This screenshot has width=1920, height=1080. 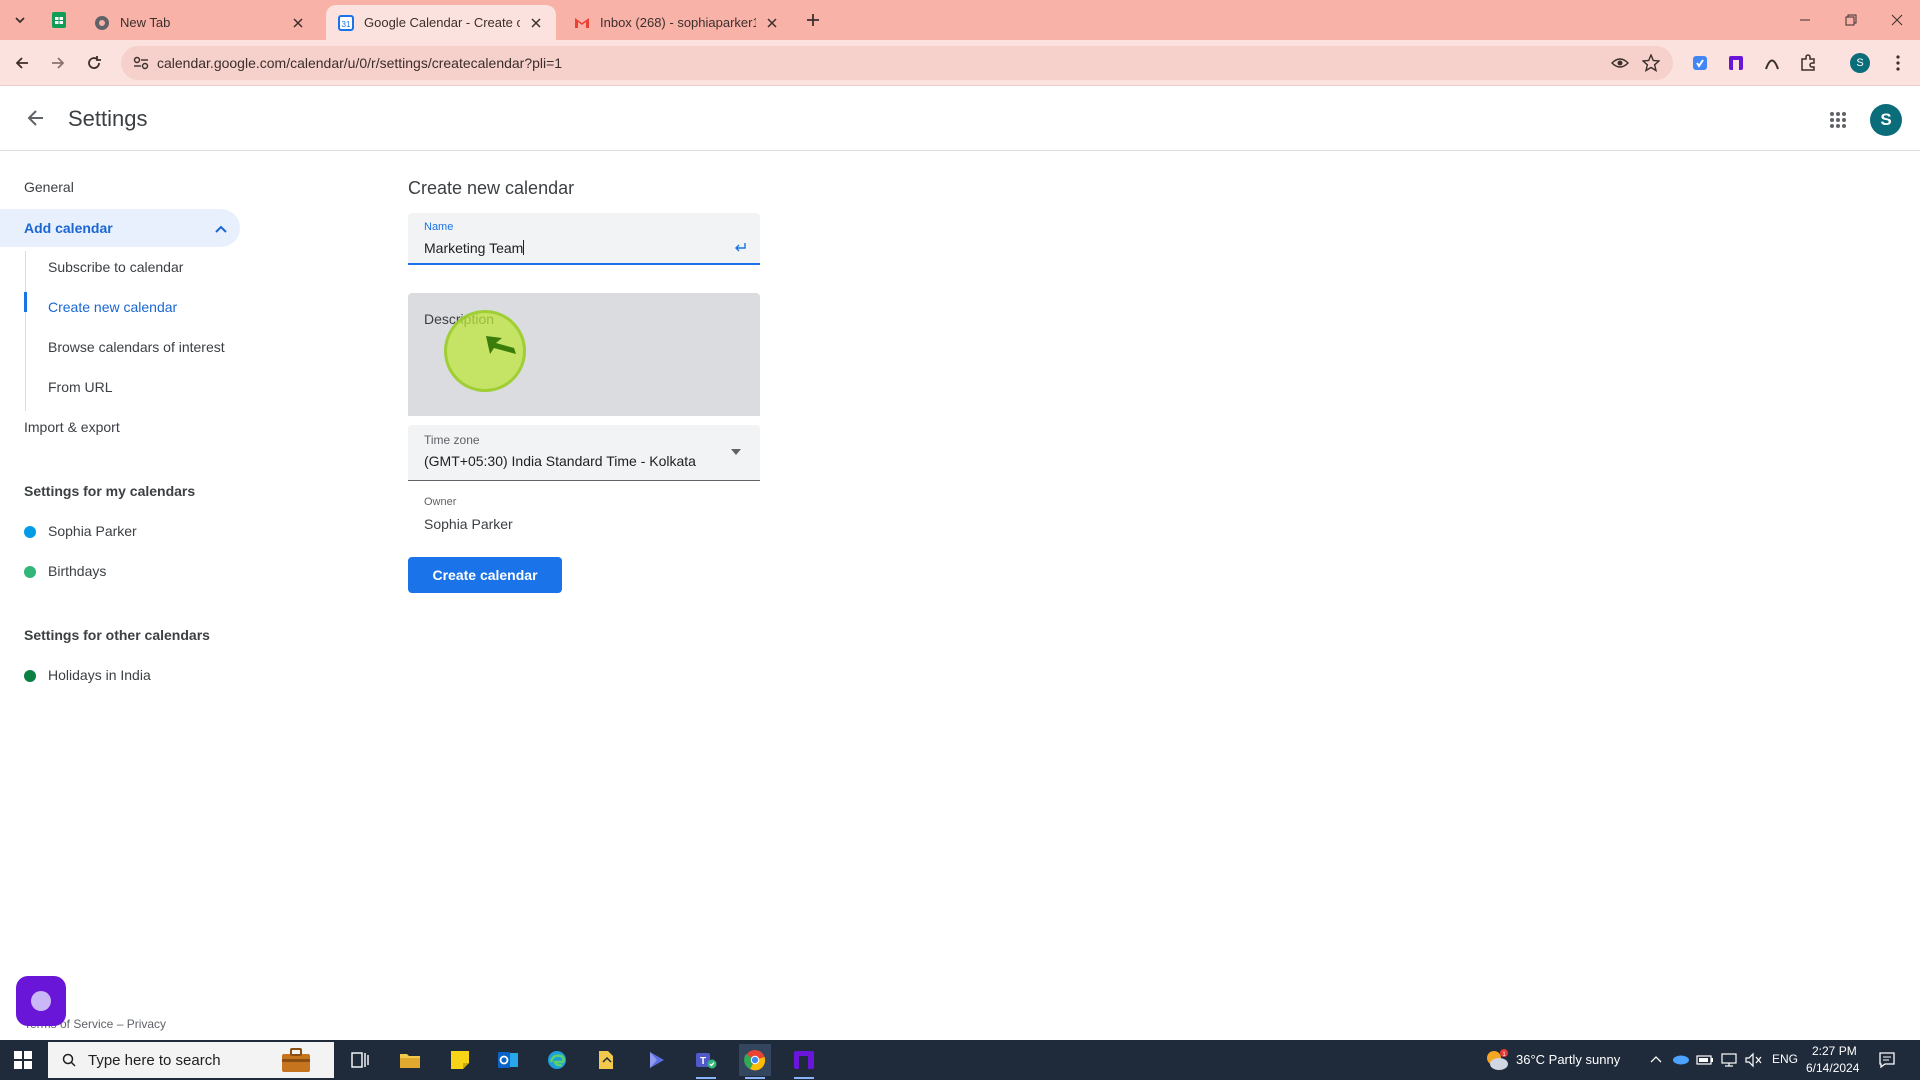 What do you see at coordinates (474, 248) in the screenshot?
I see `name-input-value: Marketing Team` at bounding box center [474, 248].